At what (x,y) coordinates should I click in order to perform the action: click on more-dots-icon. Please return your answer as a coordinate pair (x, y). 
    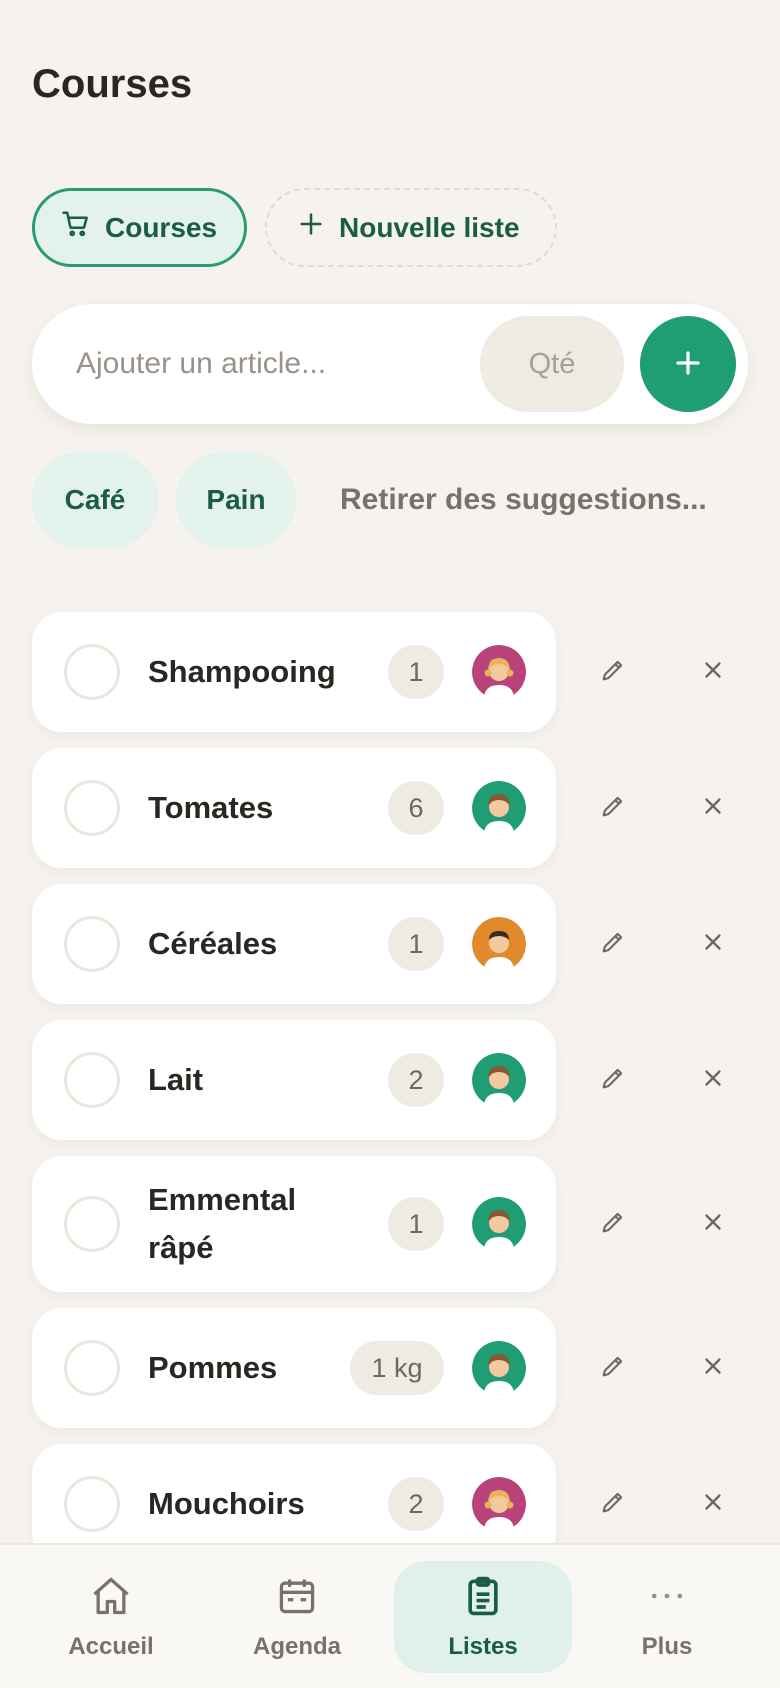
    Looking at the image, I should click on (667, 1599).